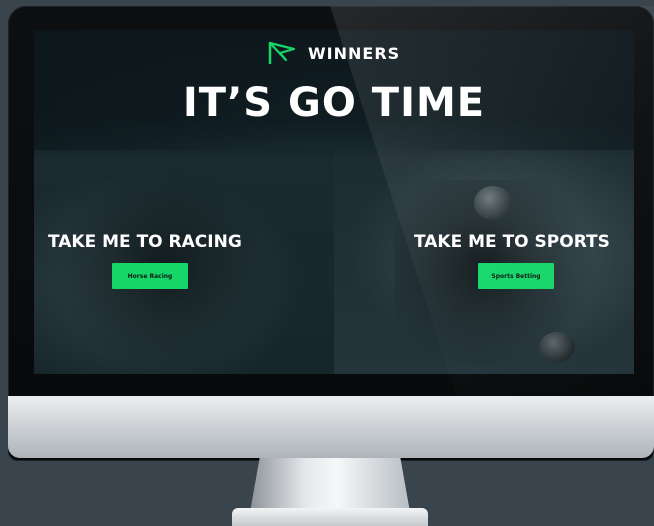 This screenshot has height=526, width=654. Describe the element at coordinates (282, 52) in the screenshot. I see `flag-icon` at that location.